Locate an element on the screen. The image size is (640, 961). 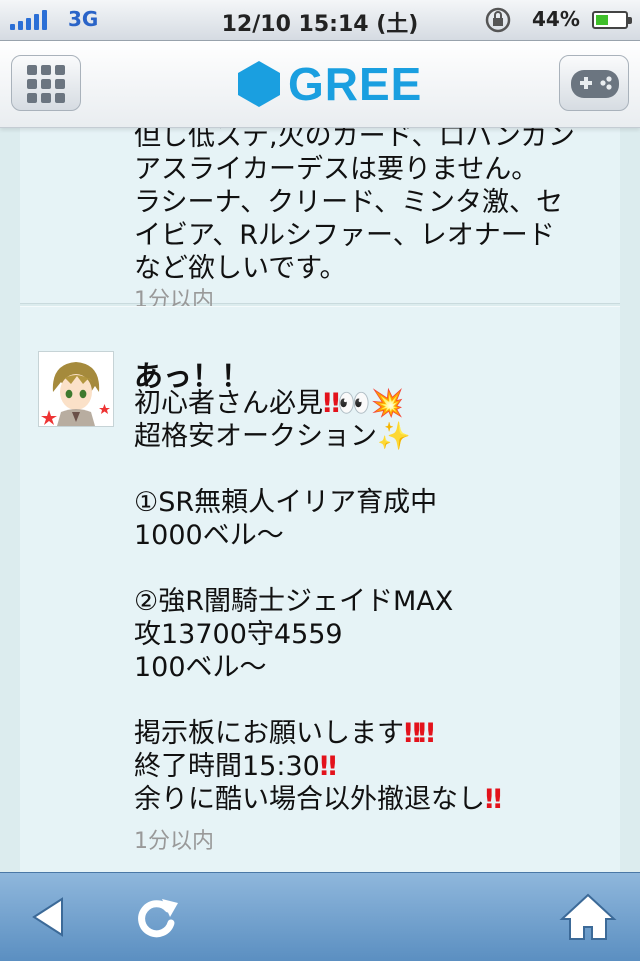
reload-icon is located at coordinates (158, 917).